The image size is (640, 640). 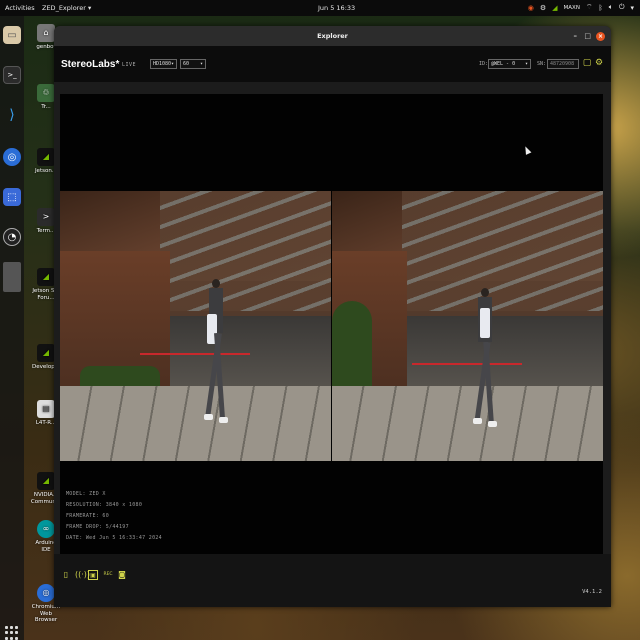 What do you see at coordinates (589, 7) in the screenshot?
I see `wifi-icon: ⌔` at bounding box center [589, 7].